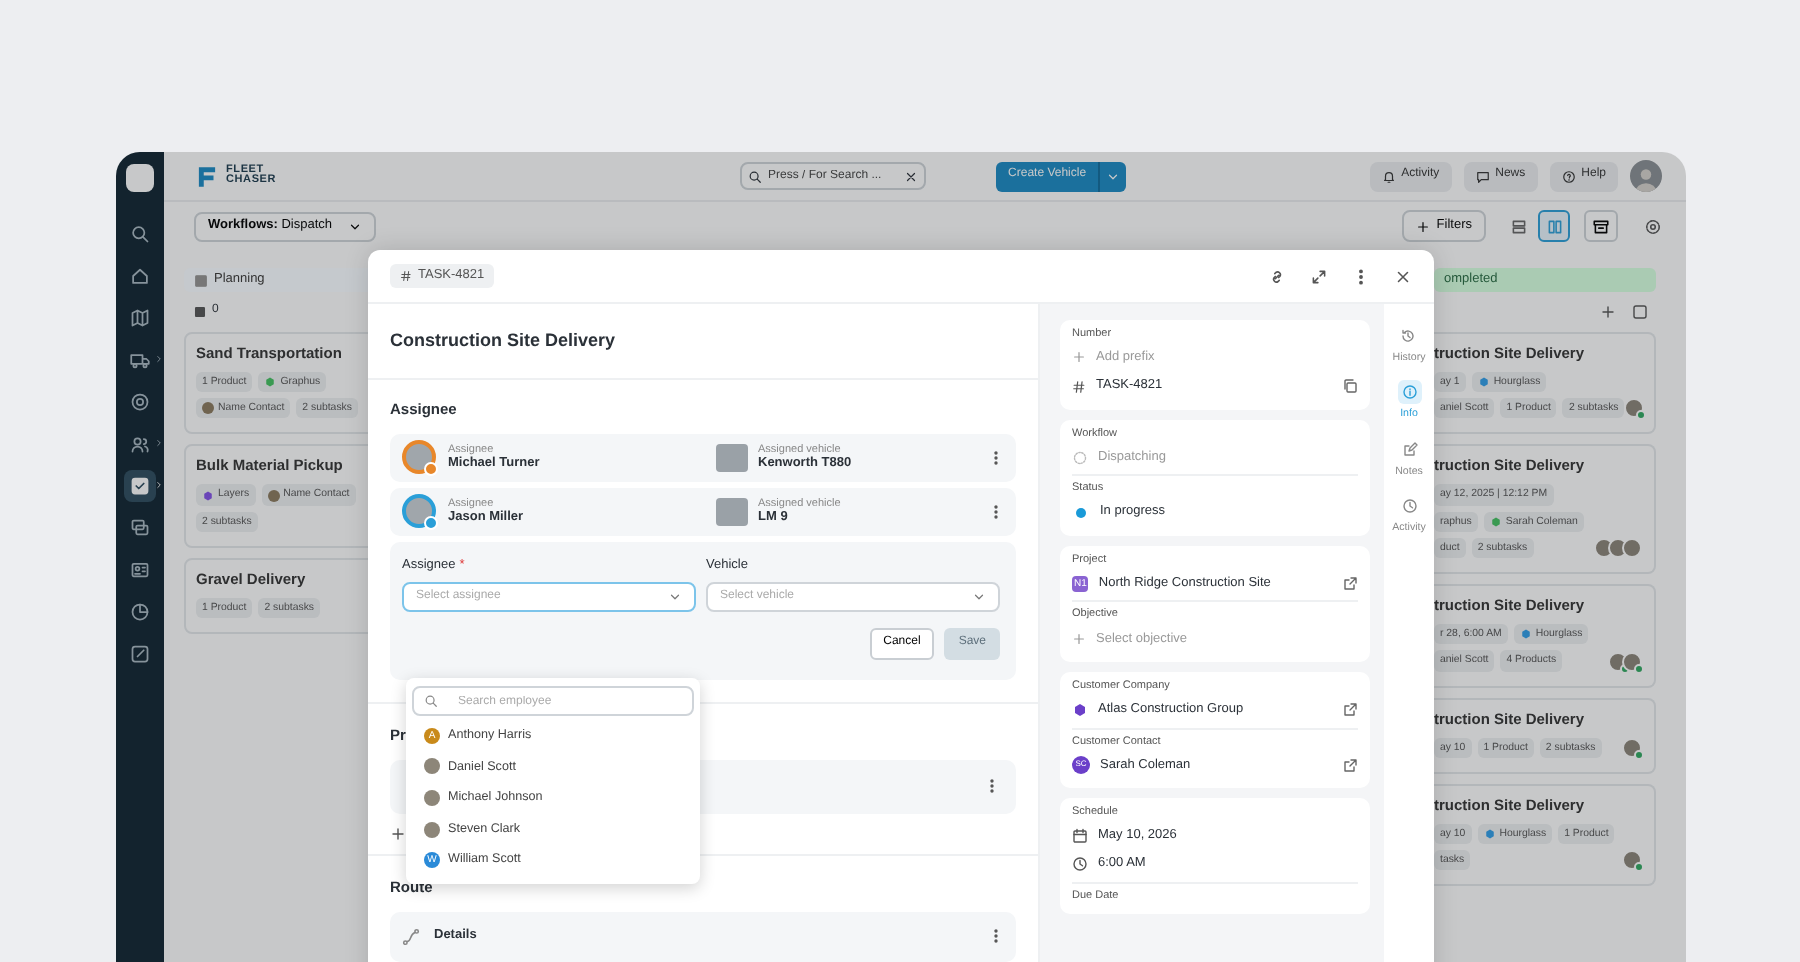 This screenshot has width=1800, height=962. I want to click on pie-chart-icon, so click(140, 612).